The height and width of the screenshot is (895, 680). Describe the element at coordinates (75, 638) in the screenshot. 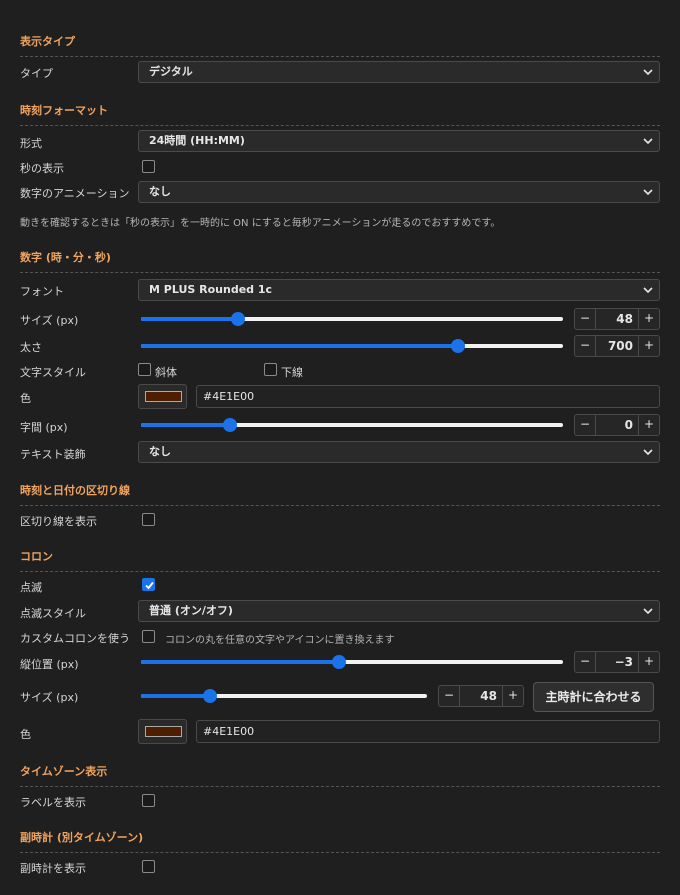

I see `custom-colon-label: カスタムコロンを使う` at that location.